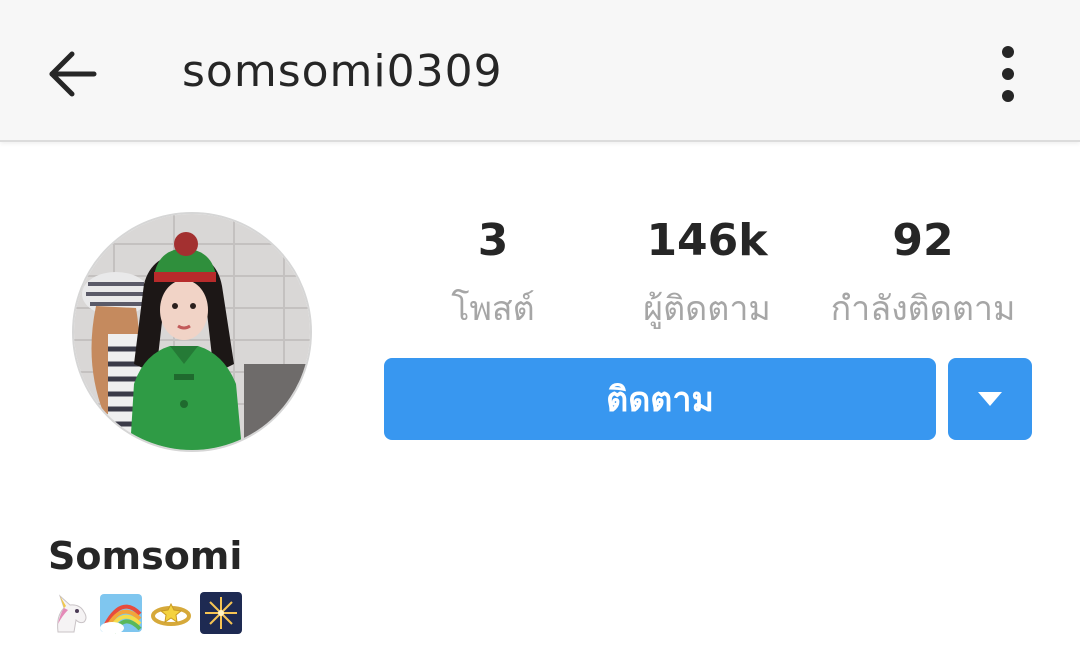  I want to click on display-name: Somsomi, so click(145, 556).